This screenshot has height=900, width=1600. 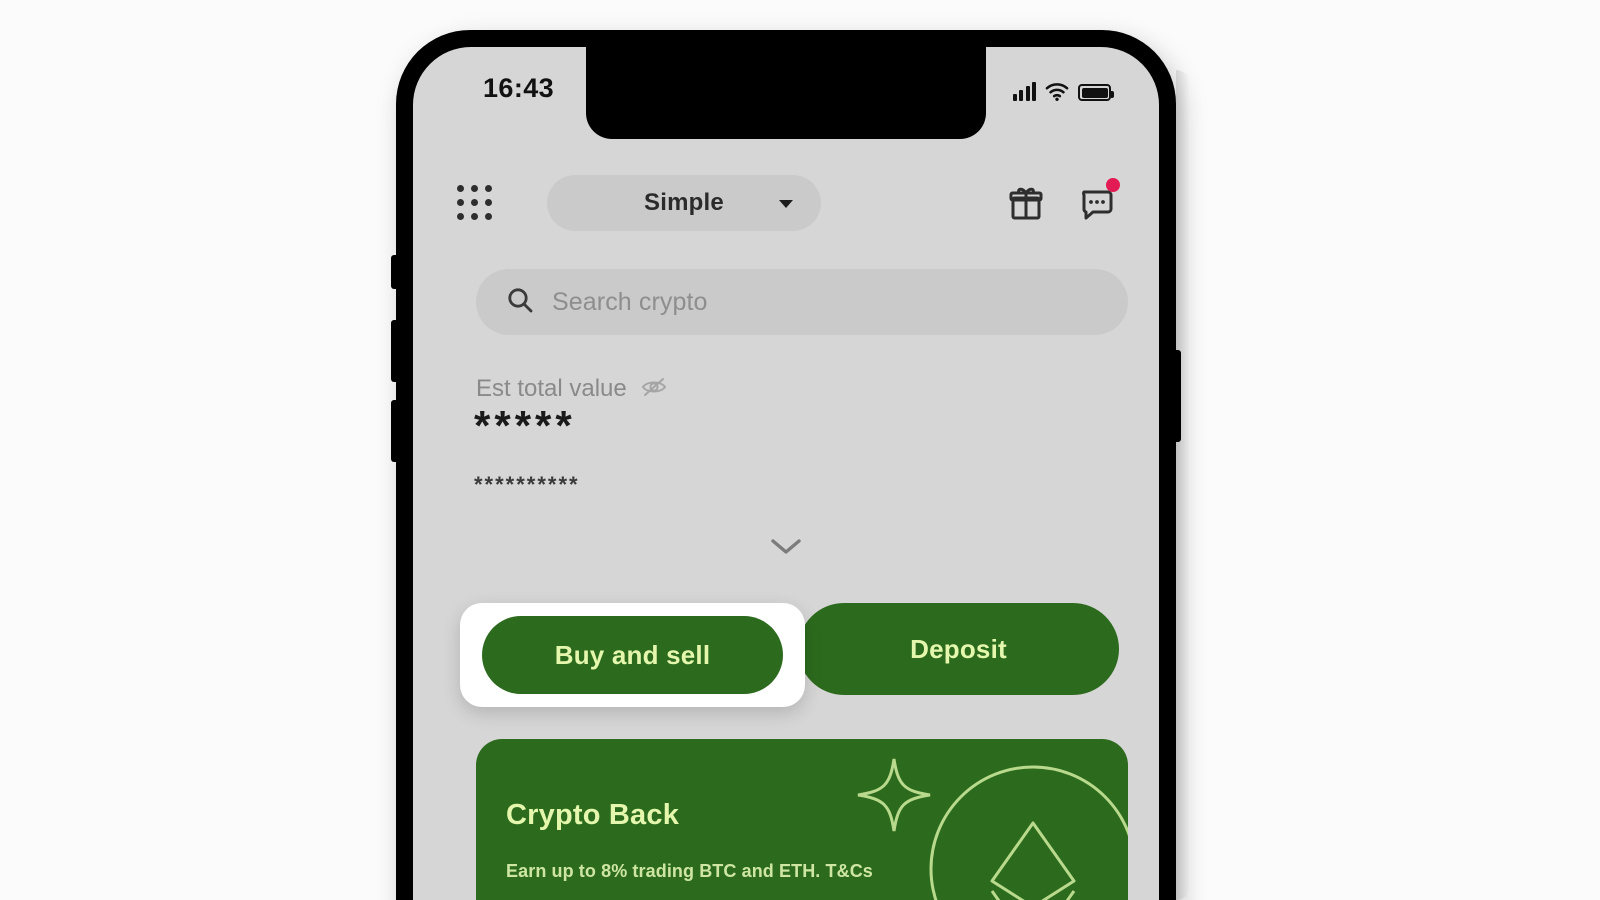 I want to click on search-icon, so click(x=520, y=302).